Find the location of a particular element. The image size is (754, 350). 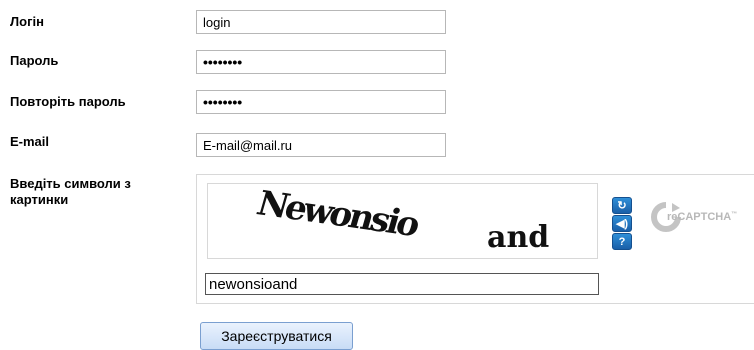

register-button: Зареєструватися is located at coordinates (276, 336).